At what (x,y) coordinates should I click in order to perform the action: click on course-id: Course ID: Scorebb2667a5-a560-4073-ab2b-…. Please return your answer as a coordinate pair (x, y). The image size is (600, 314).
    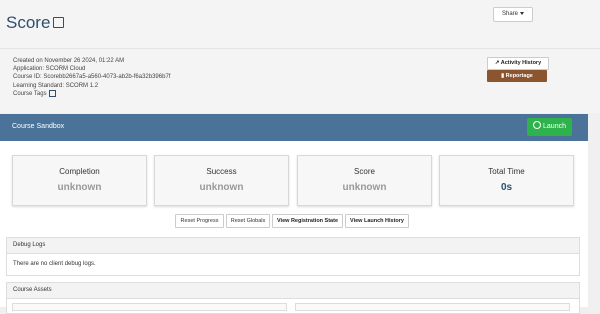
    Looking at the image, I should click on (92, 77).